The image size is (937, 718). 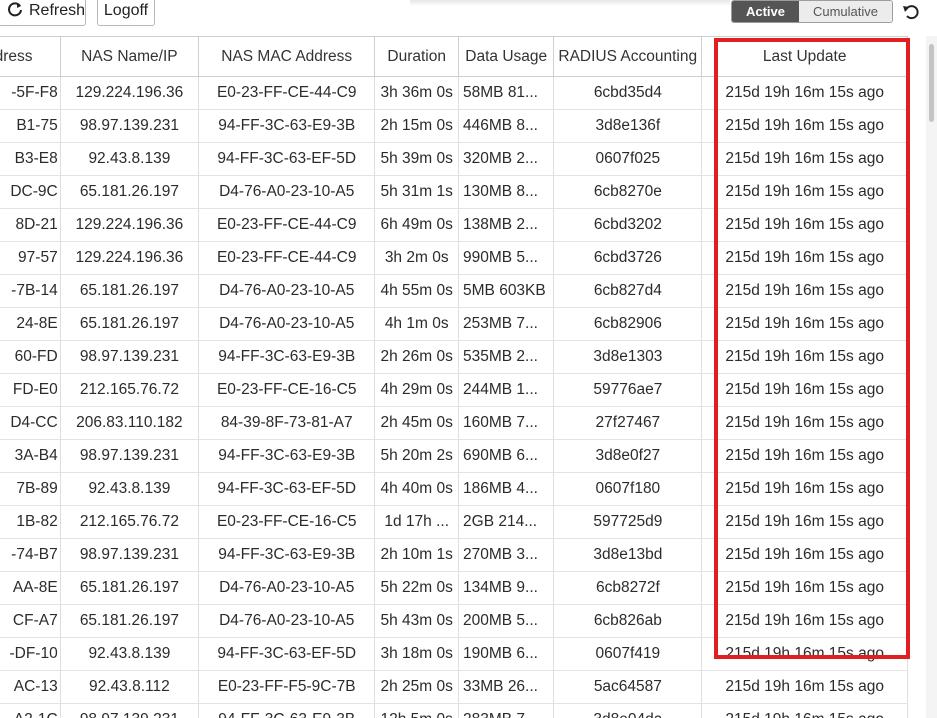 What do you see at coordinates (628, 159) in the screenshot?
I see `cell-radius-accounting: 0607f025` at bounding box center [628, 159].